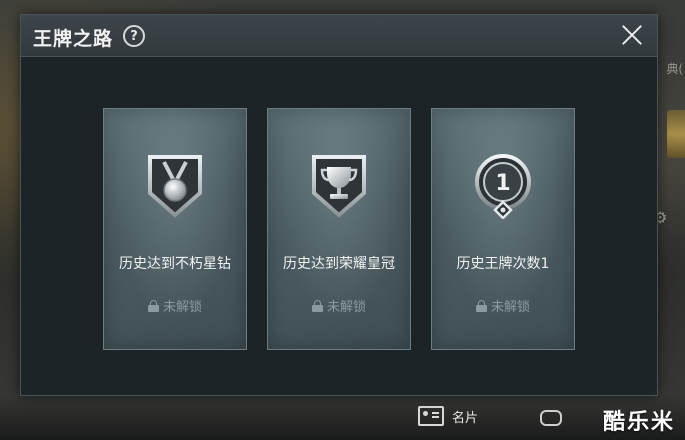 Image resolution: width=685 pixels, height=440 pixels. I want to click on namecard-button: 名片, so click(448, 416).